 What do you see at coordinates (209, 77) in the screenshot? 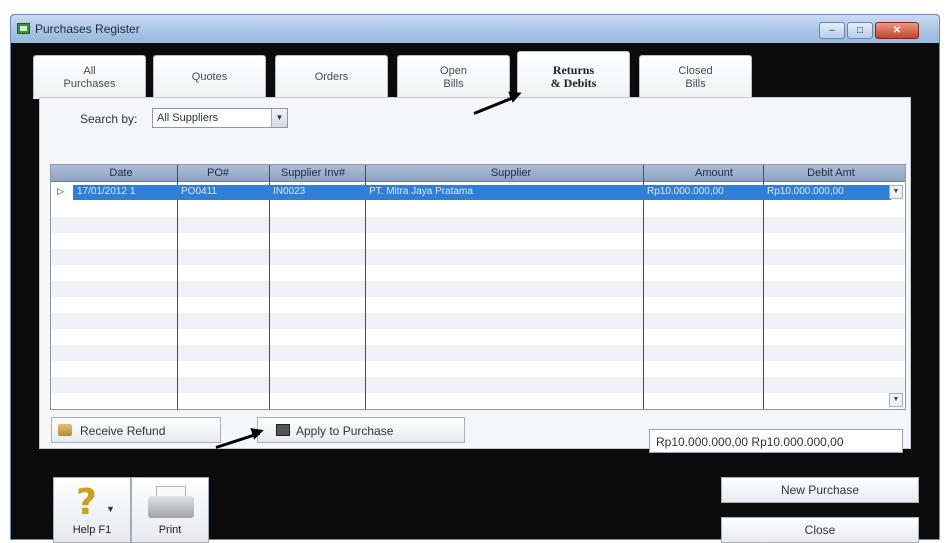
I see `tab-quotes: Quotes` at bounding box center [209, 77].